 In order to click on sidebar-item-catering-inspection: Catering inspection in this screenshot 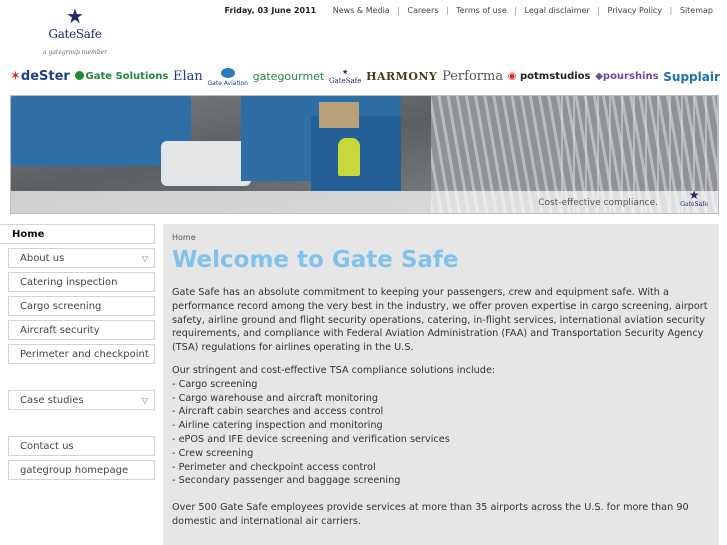, I will do `click(81, 282)`.